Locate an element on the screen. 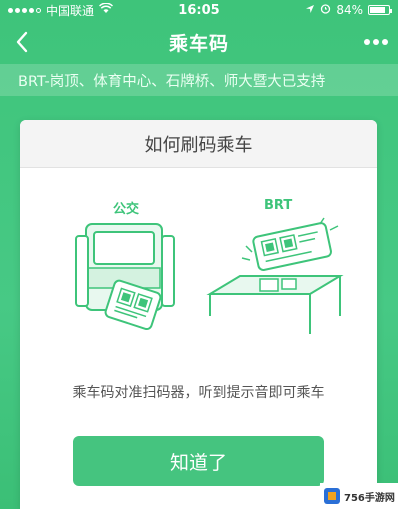 This screenshot has width=398, height=509. bus-scanner-illustration is located at coordinates (125, 277).